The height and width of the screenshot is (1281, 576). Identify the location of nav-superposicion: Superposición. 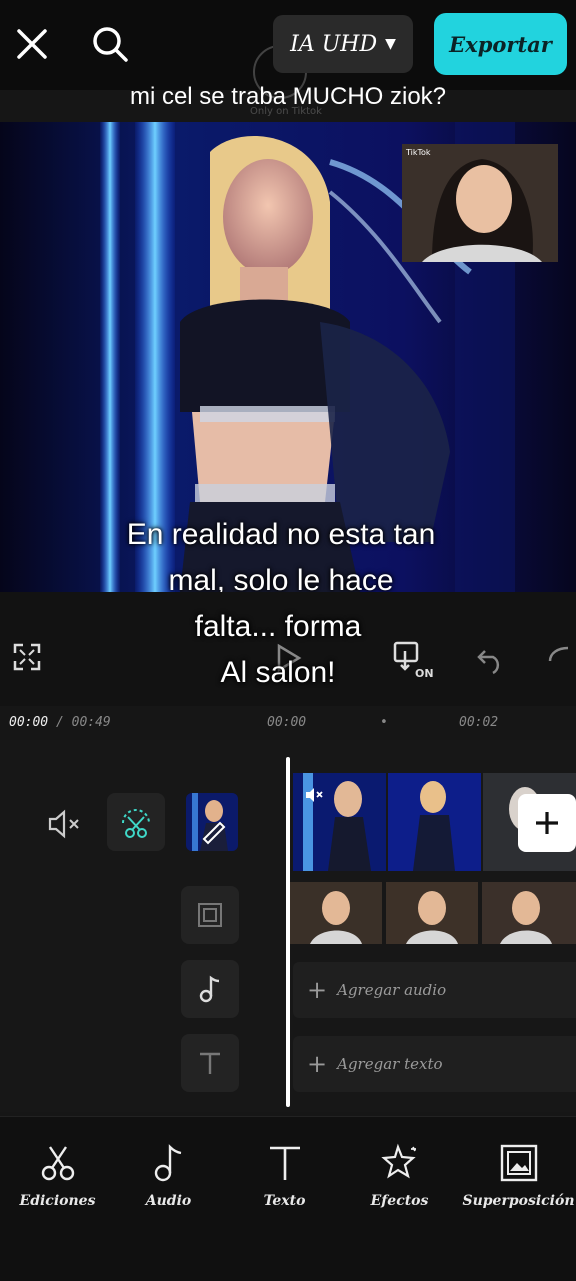
(518, 1176).